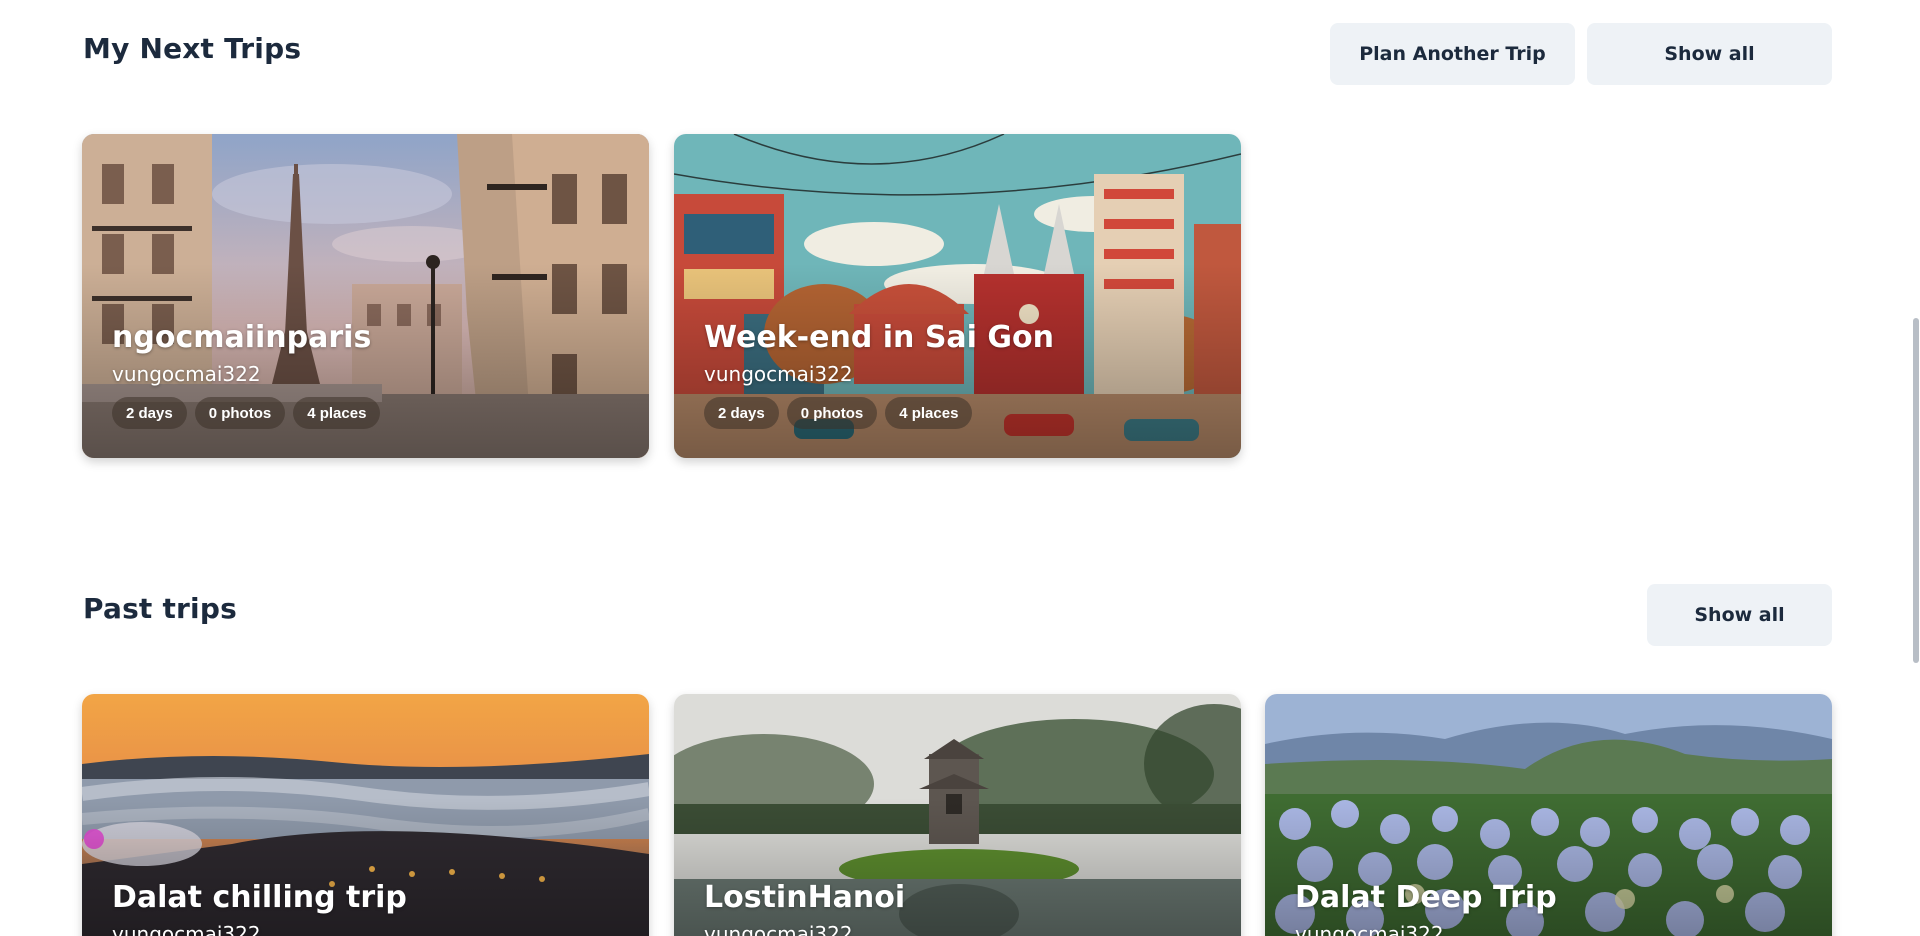 This screenshot has width=1920, height=936. I want to click on past-trips-show-all-button: Show all, so click(1739, 615).